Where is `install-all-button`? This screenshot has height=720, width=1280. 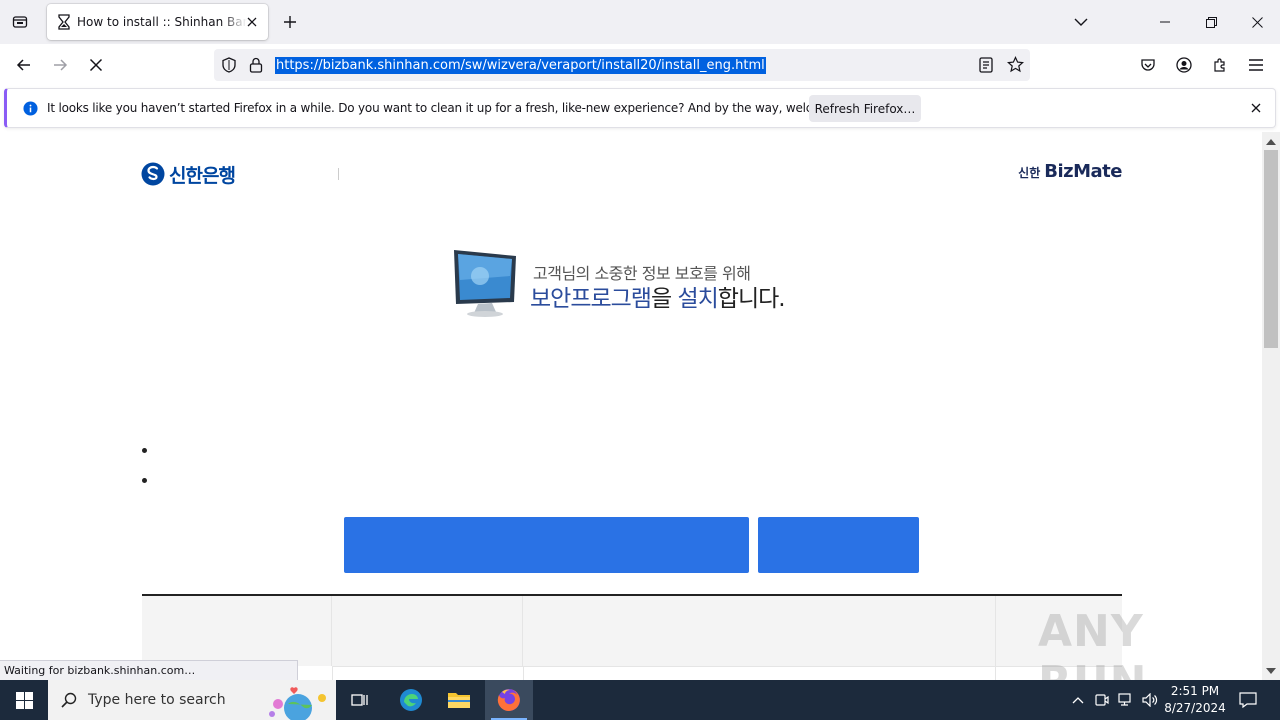 install-all-button is located at coordinates (546, 545).